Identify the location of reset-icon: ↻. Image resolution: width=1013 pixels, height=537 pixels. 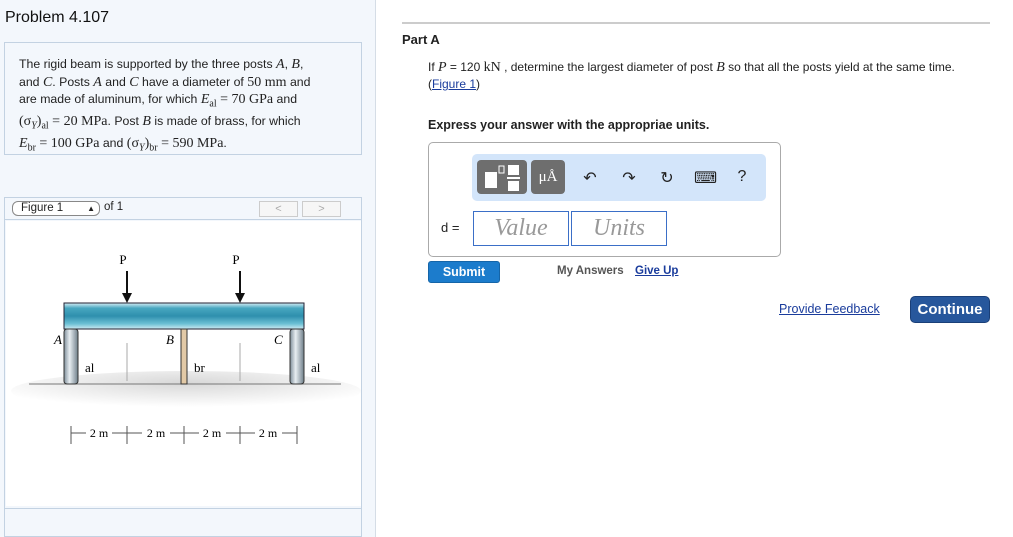
(667, 178).